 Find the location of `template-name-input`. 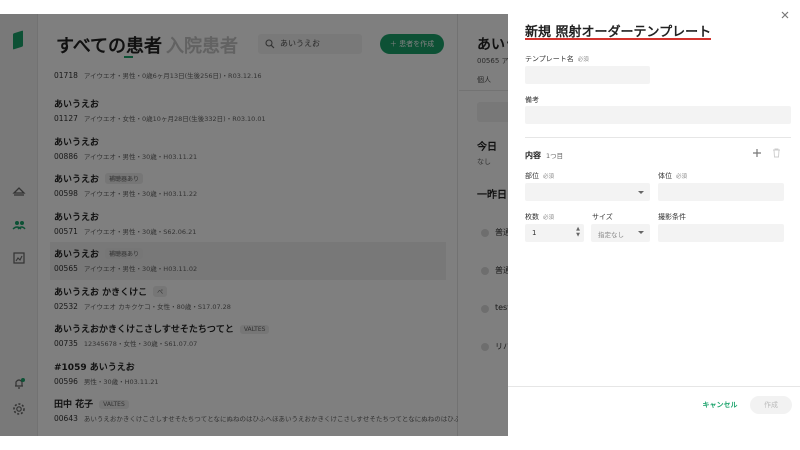

template-name-input is located at coordinates (587, 75).